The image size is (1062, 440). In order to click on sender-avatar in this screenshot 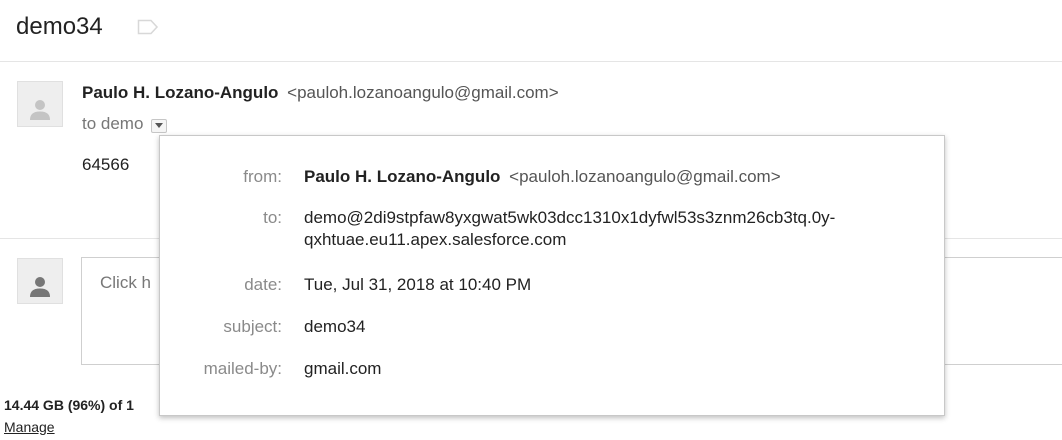, I will do `click(40, 104)`.